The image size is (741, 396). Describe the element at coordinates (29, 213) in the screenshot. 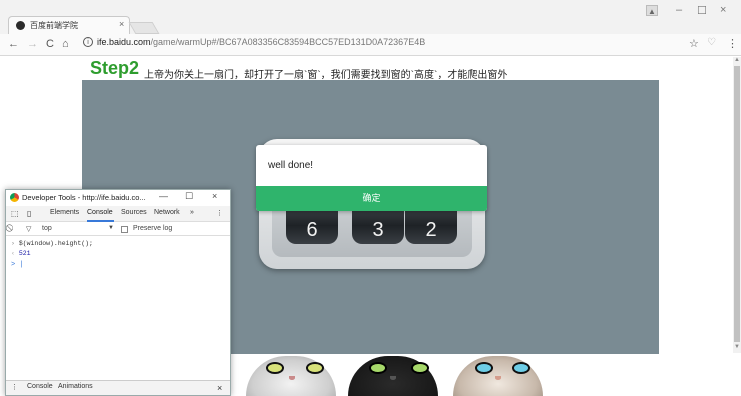

I see `device-toolbar-icon: ▯` at that location.